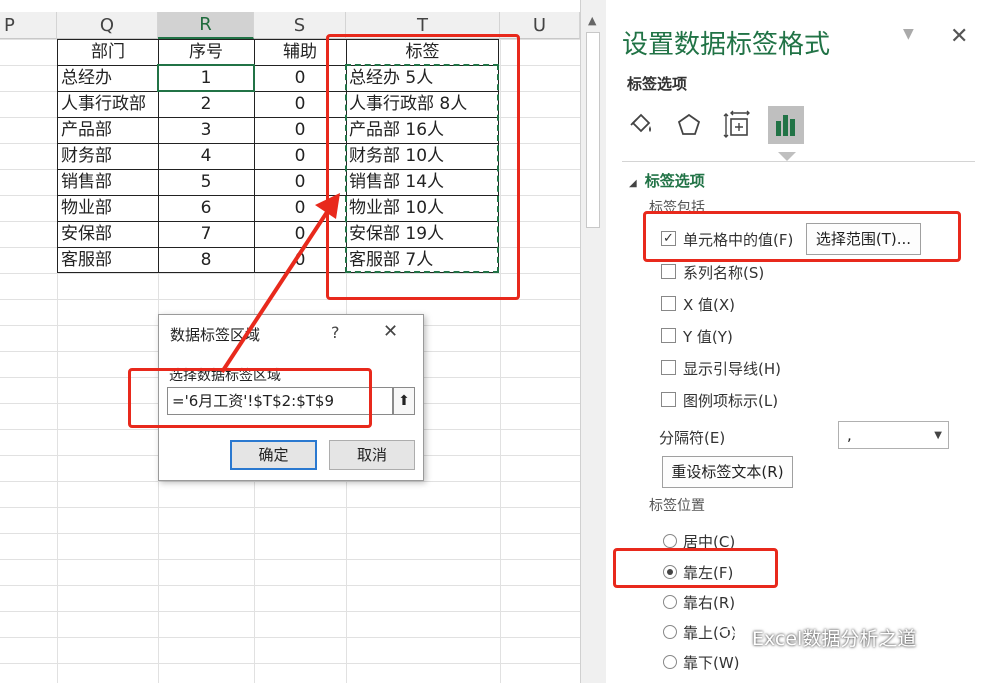 This screenshot has width=989, height=683. Describe the element at coordinates (108, 52) in the screenshot. I see `header-cell-dept: 部门` at that location.